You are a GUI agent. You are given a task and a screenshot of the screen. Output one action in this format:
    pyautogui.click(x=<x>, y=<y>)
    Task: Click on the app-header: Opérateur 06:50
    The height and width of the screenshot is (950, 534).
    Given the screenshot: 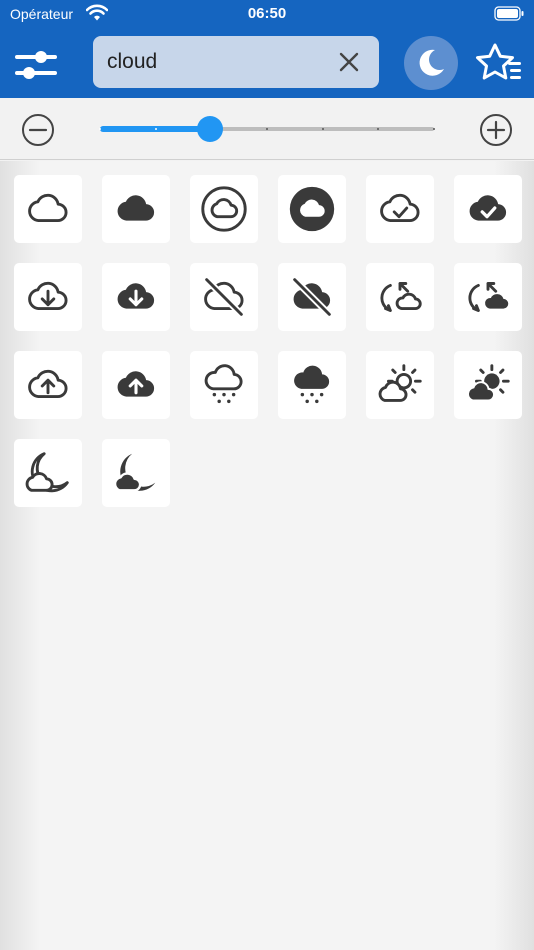 What is the action you would take?
    pyautogui.click(x=267, y=49)
    